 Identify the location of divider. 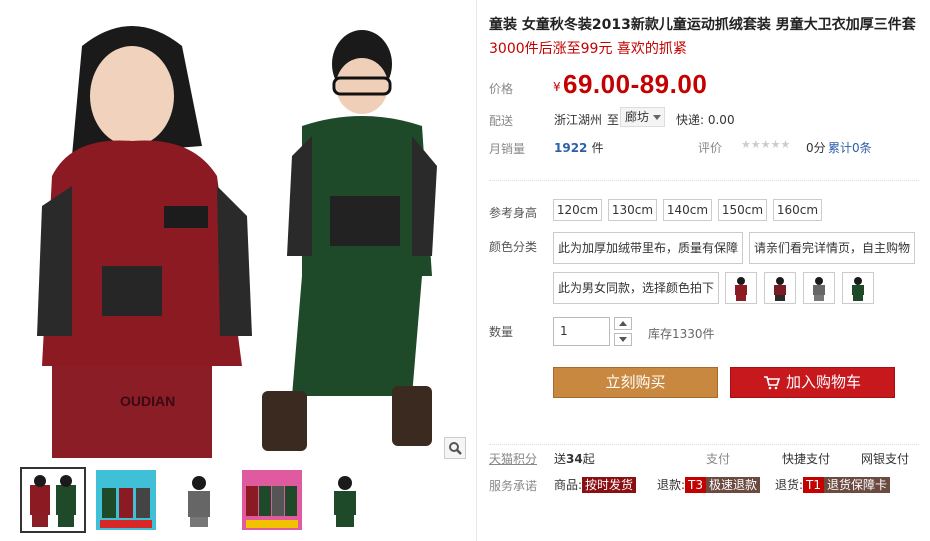
(704, 180).